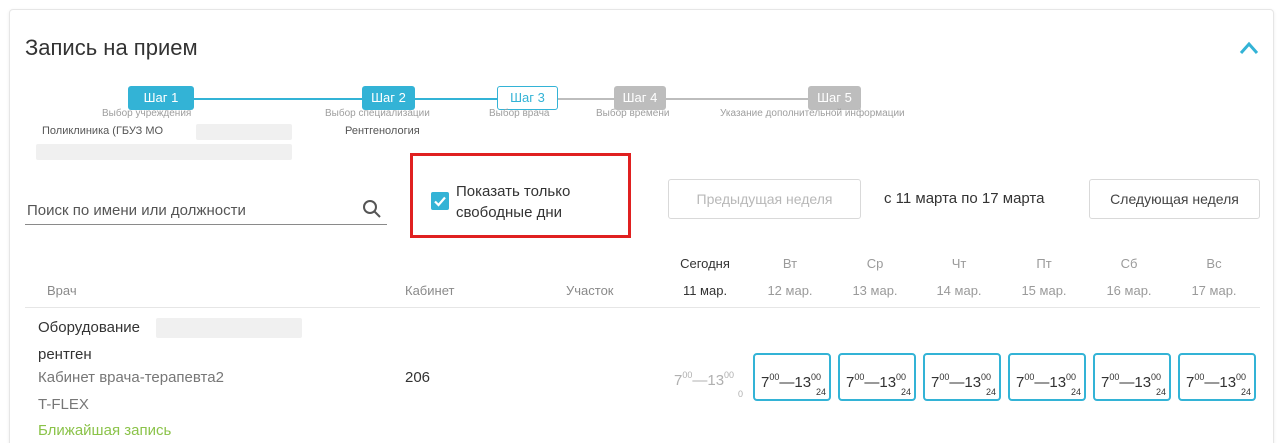  I want to click on col-doctor-header: Врач, so click(62, 290).